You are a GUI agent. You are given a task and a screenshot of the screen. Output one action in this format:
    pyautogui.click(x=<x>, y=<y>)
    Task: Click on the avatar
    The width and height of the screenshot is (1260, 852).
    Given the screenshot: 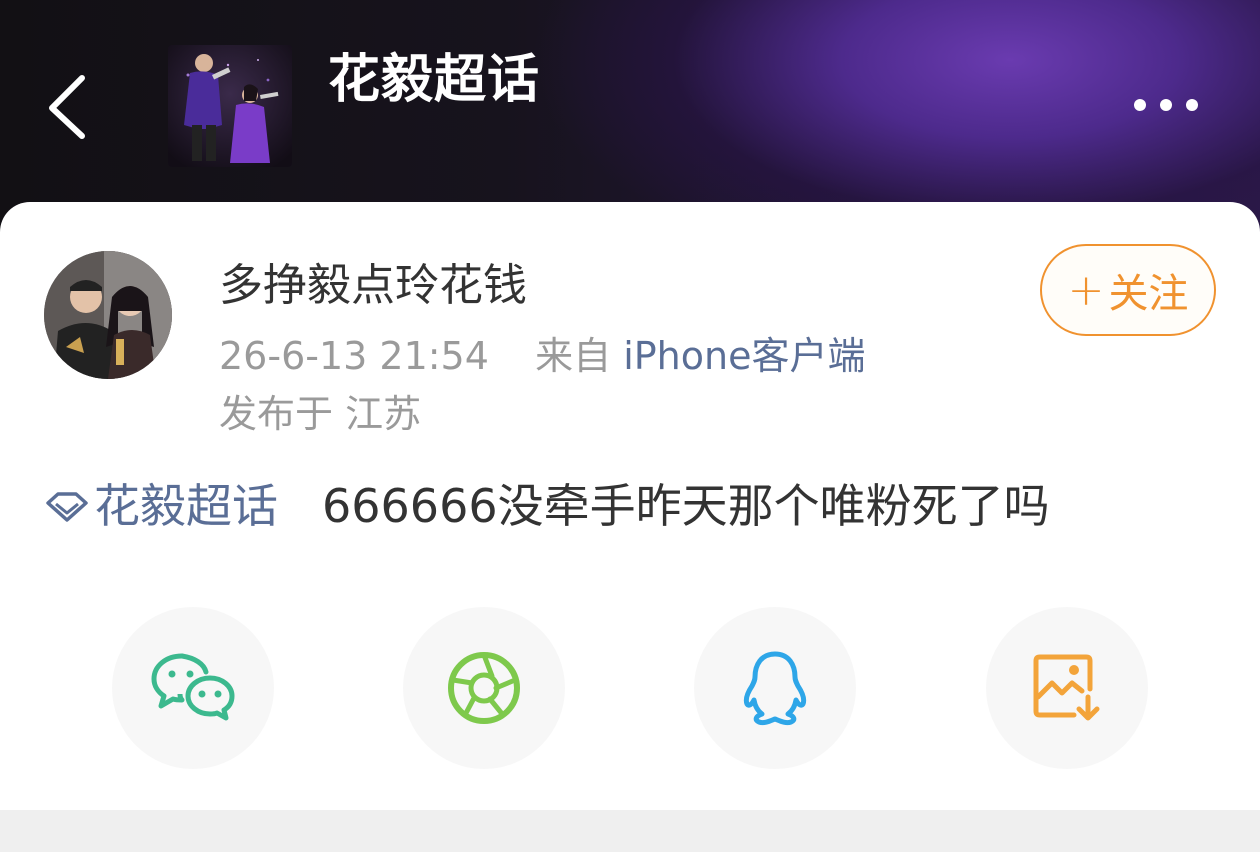 What is the action you would take?
    pyautogui.click(x=108, y=315)
    